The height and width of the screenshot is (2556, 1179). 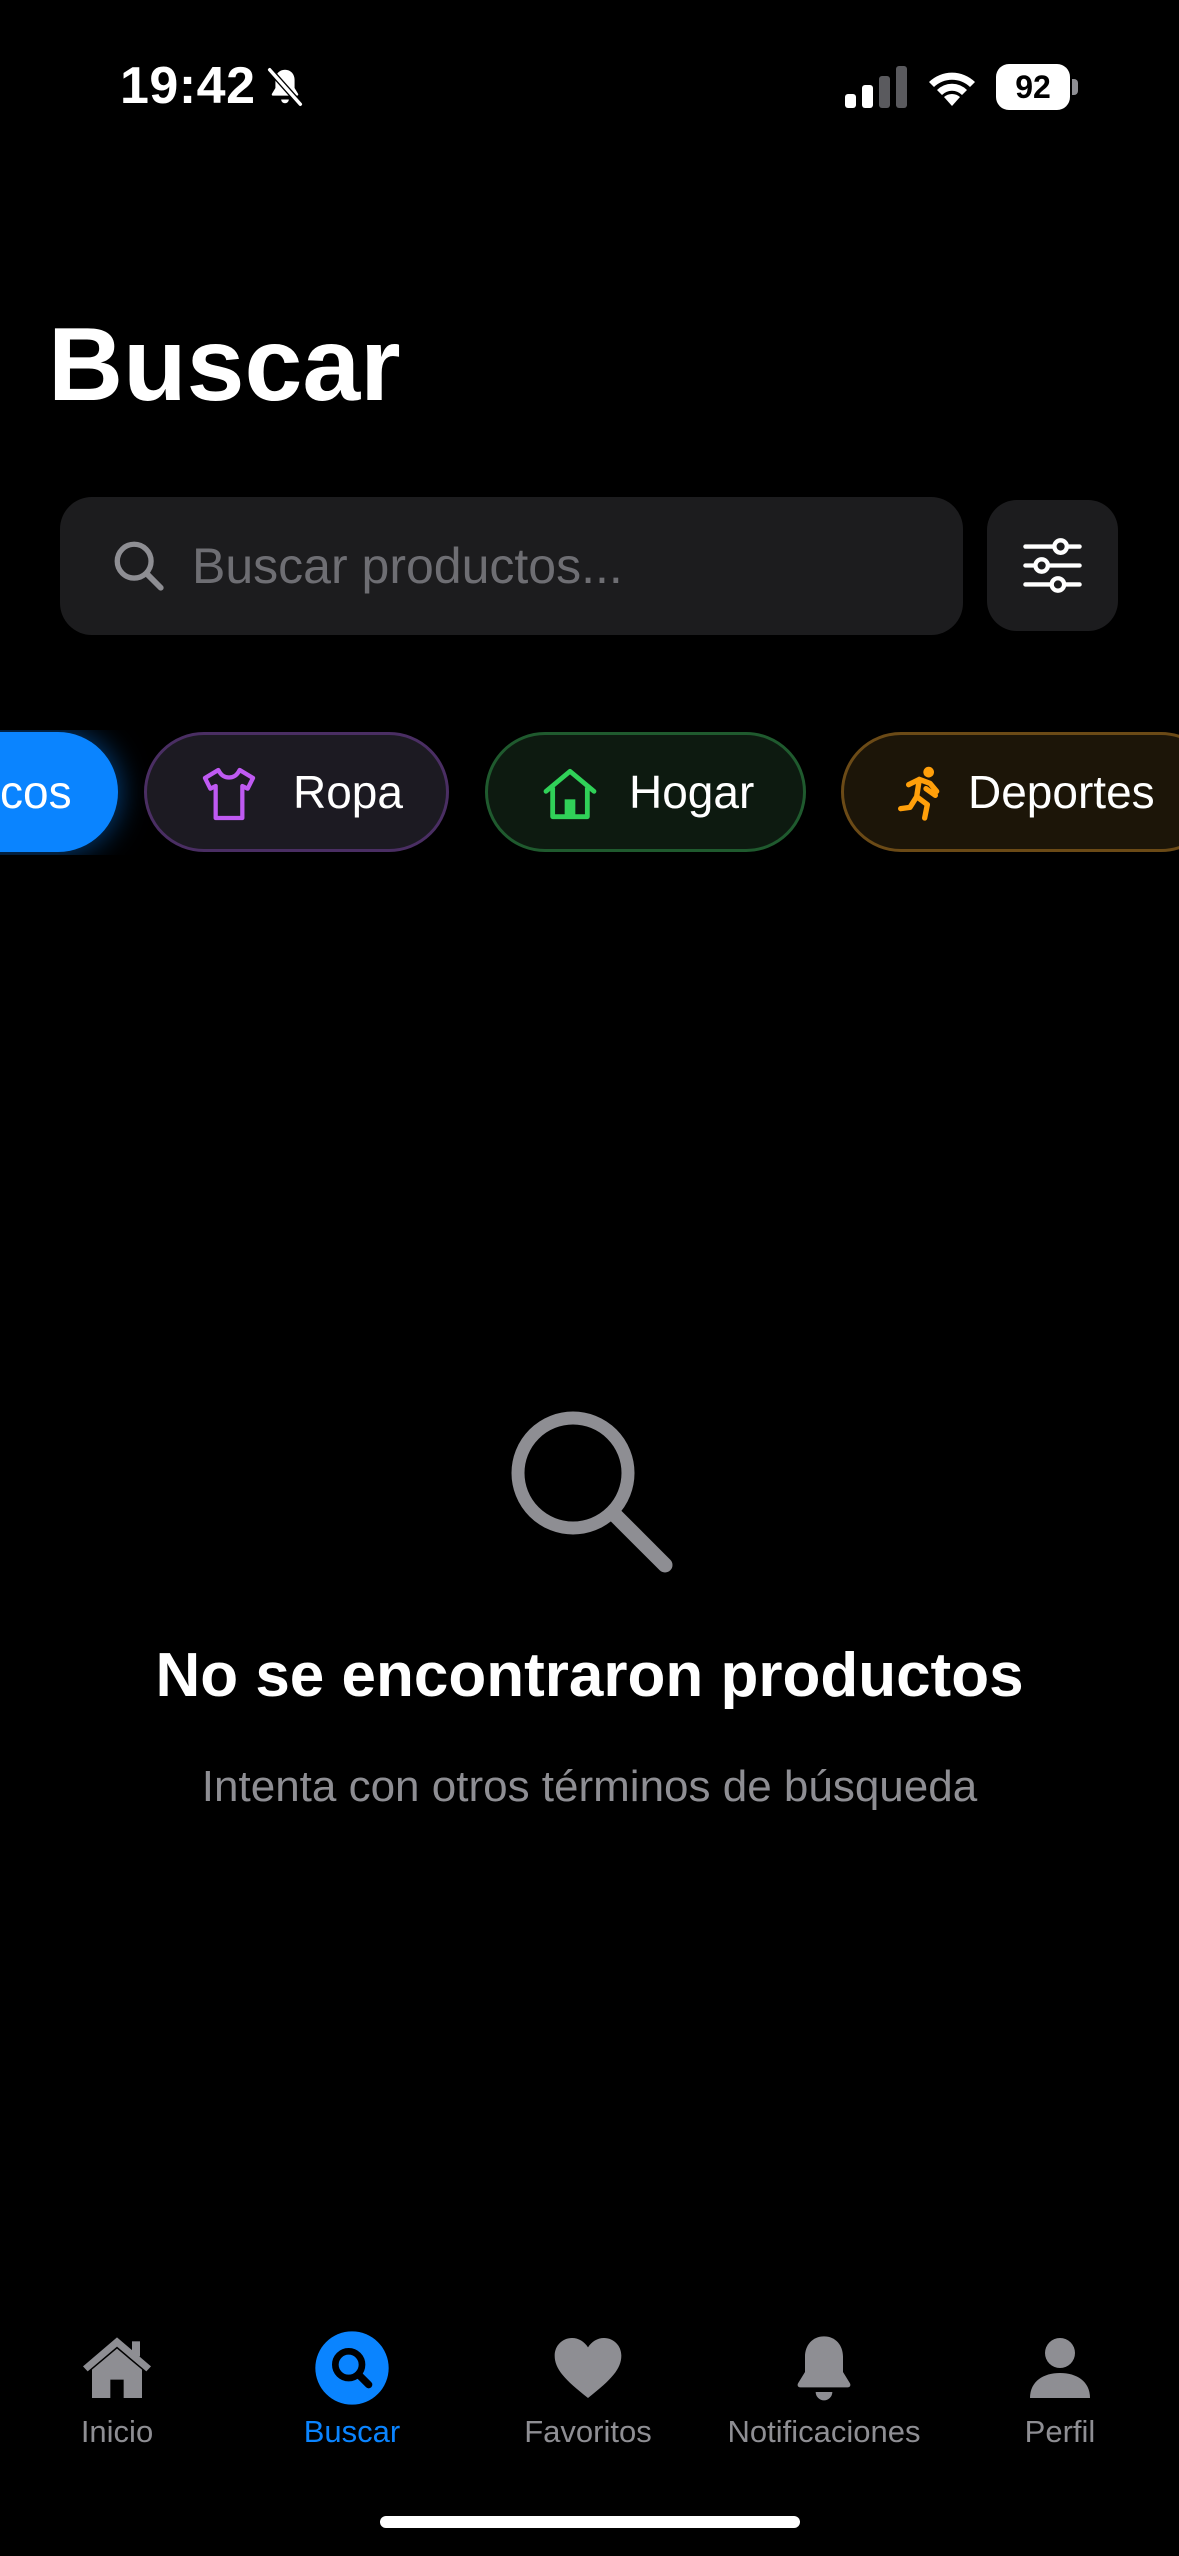 I want to click on battery-indicator: 92, so click(x=1037, y=87).